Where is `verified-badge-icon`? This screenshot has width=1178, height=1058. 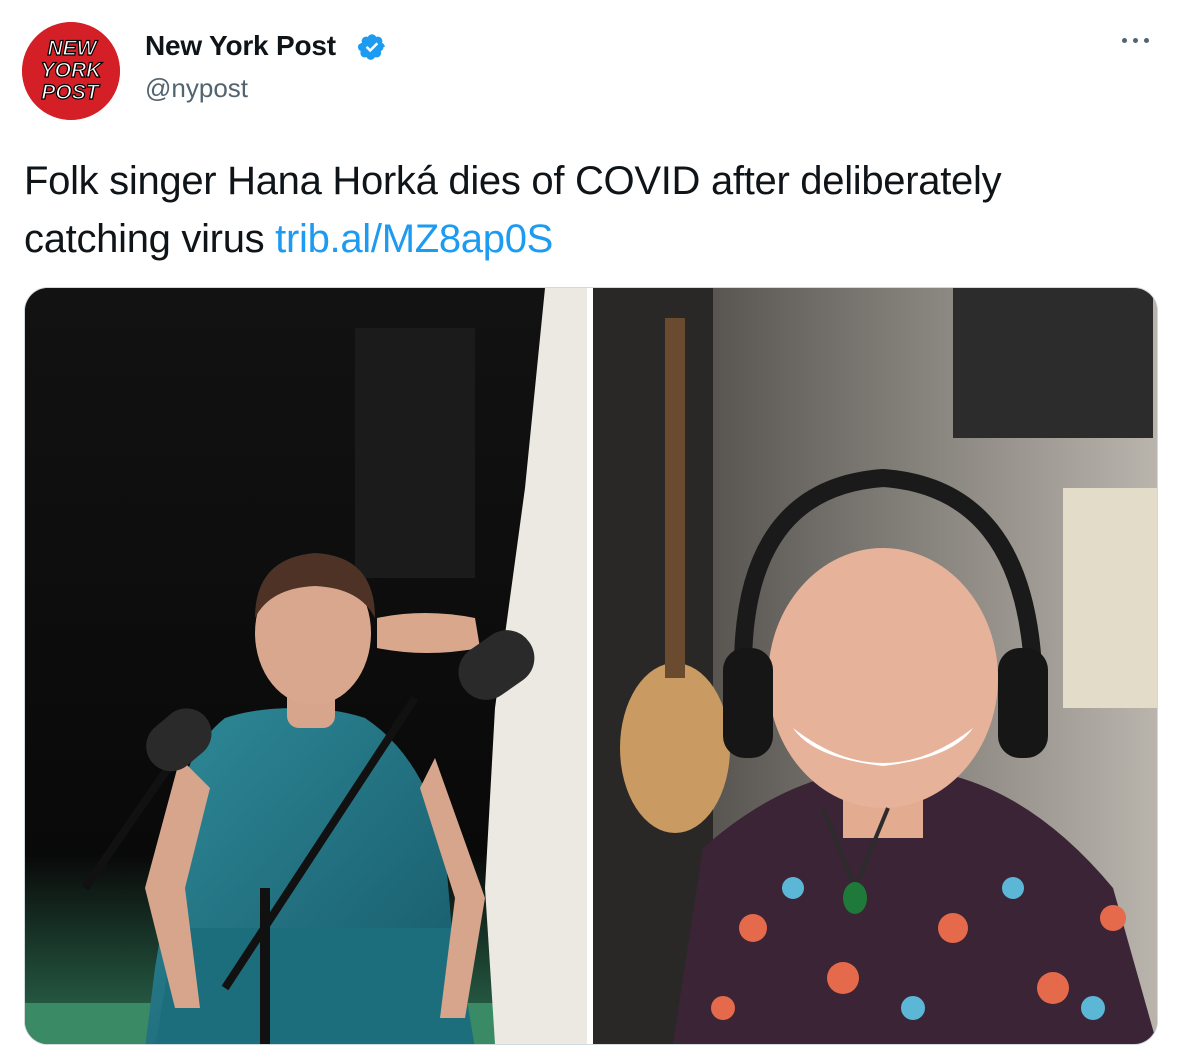
verified-badge-icon is located at coordinates (371, 47).